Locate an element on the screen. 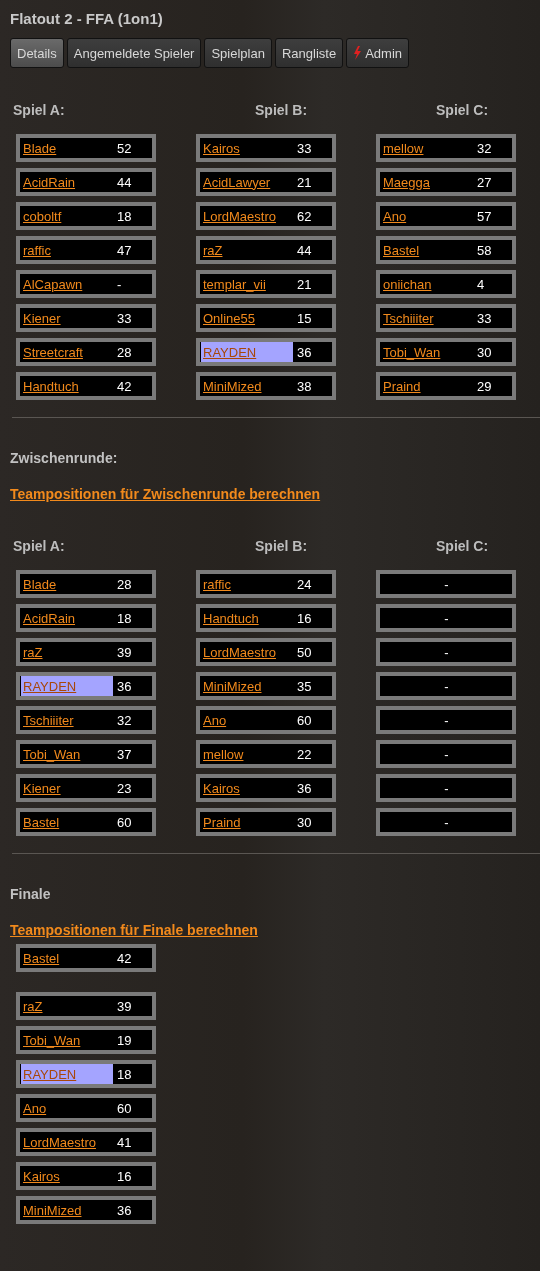  score: 24 is located at coordinates (304, 584).